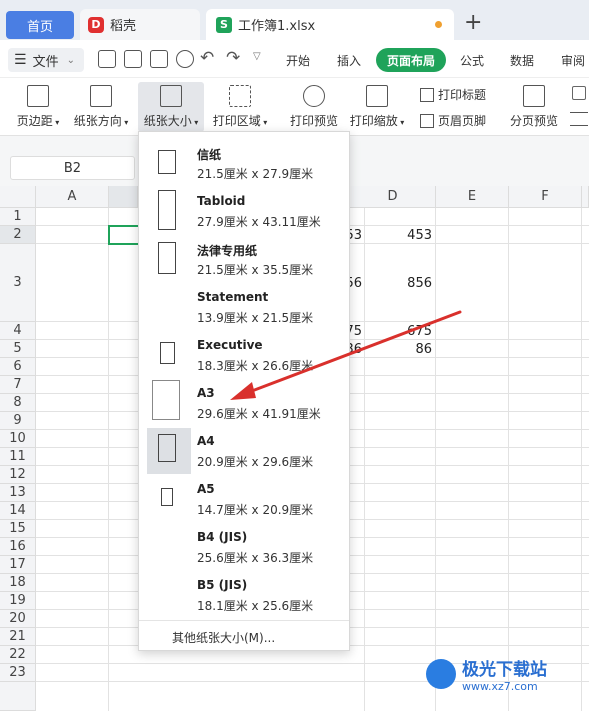 The height and width of the screenshot is (711, 589). Describe the element at coordinates (453, 94) in the screenshot. I see `print-titles-button: 打印标题` at that location.